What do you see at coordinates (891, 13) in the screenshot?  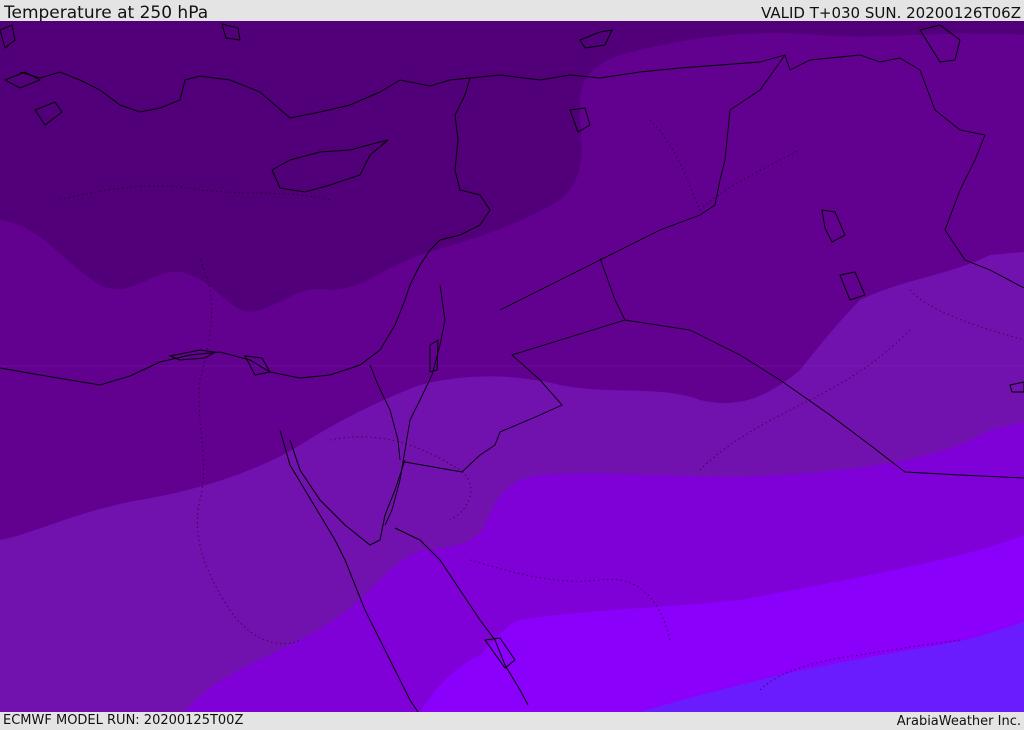 I see `valid-time: VALID T+030 SUN. 20200126T06Z` at bounding box center [891, 13].